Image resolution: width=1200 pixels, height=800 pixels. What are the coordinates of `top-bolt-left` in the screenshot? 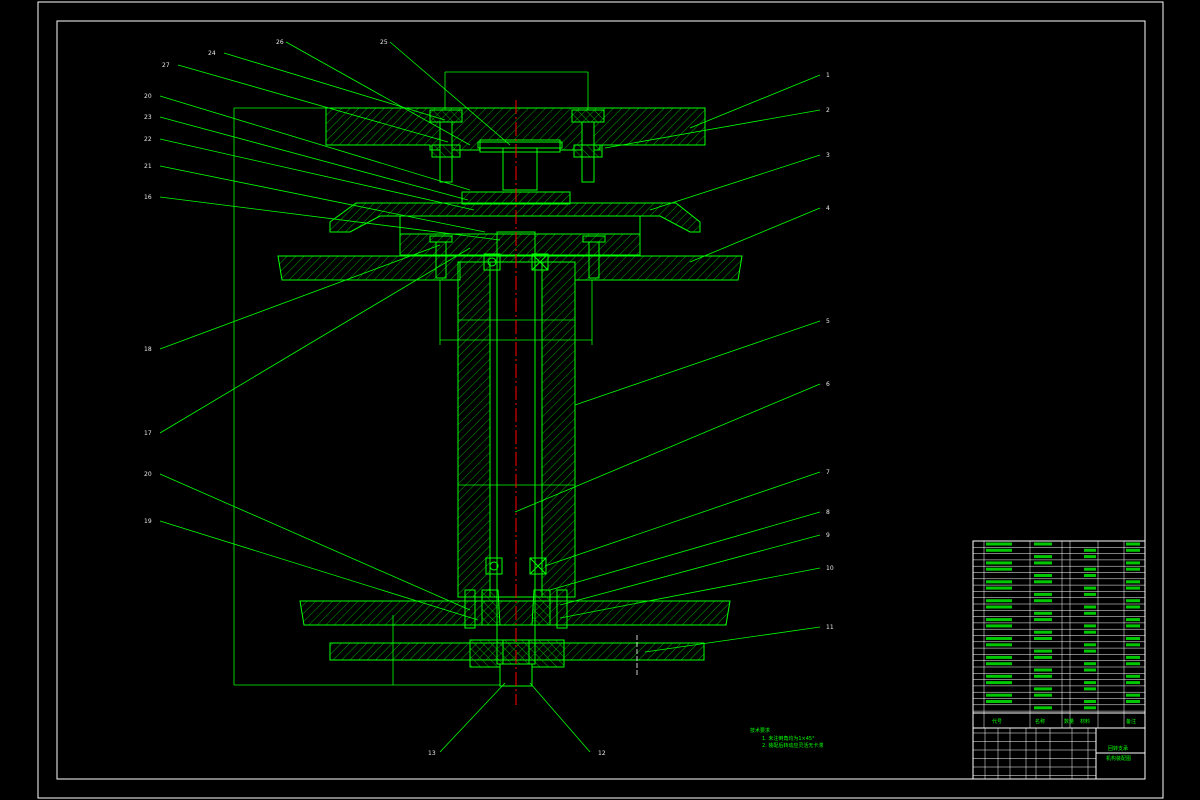 It's located at (446, 146).